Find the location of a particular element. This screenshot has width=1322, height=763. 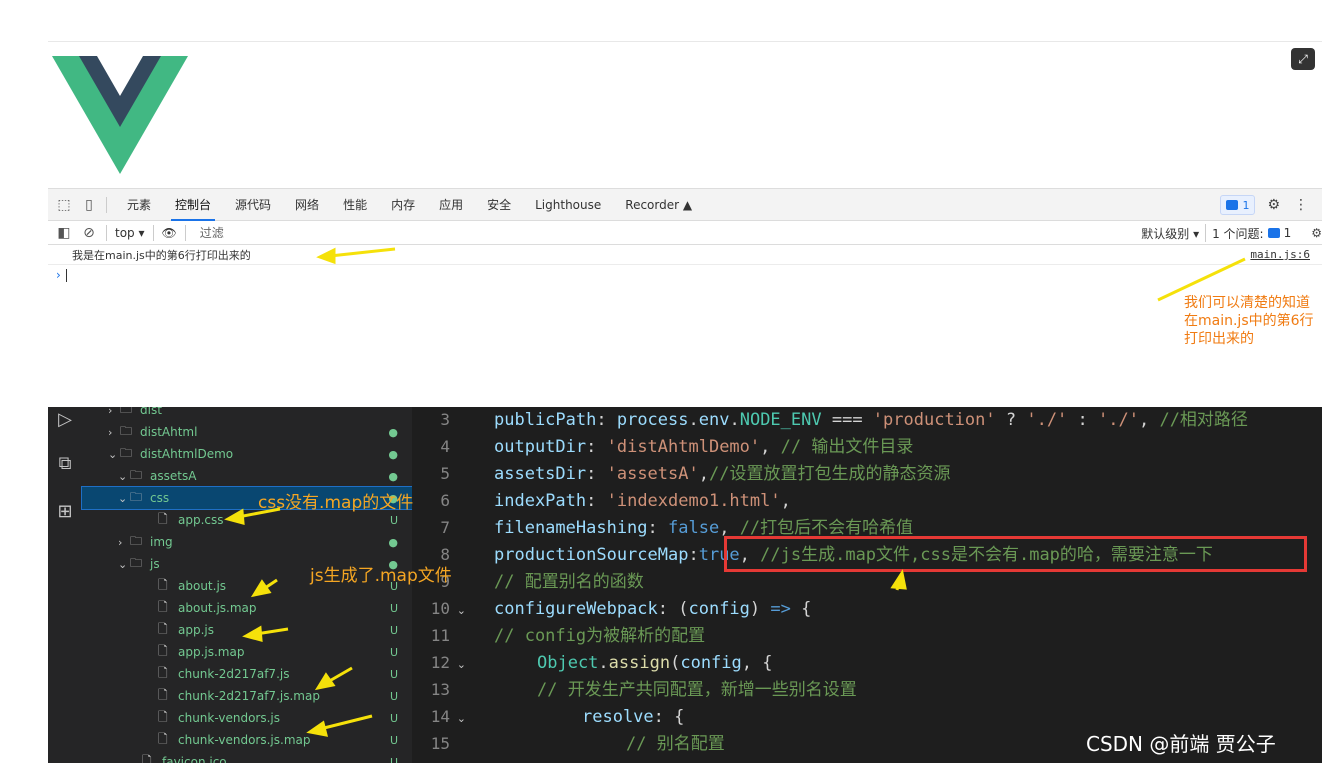

tree-item-label: app.js.map is located at coordinates (211, 652).